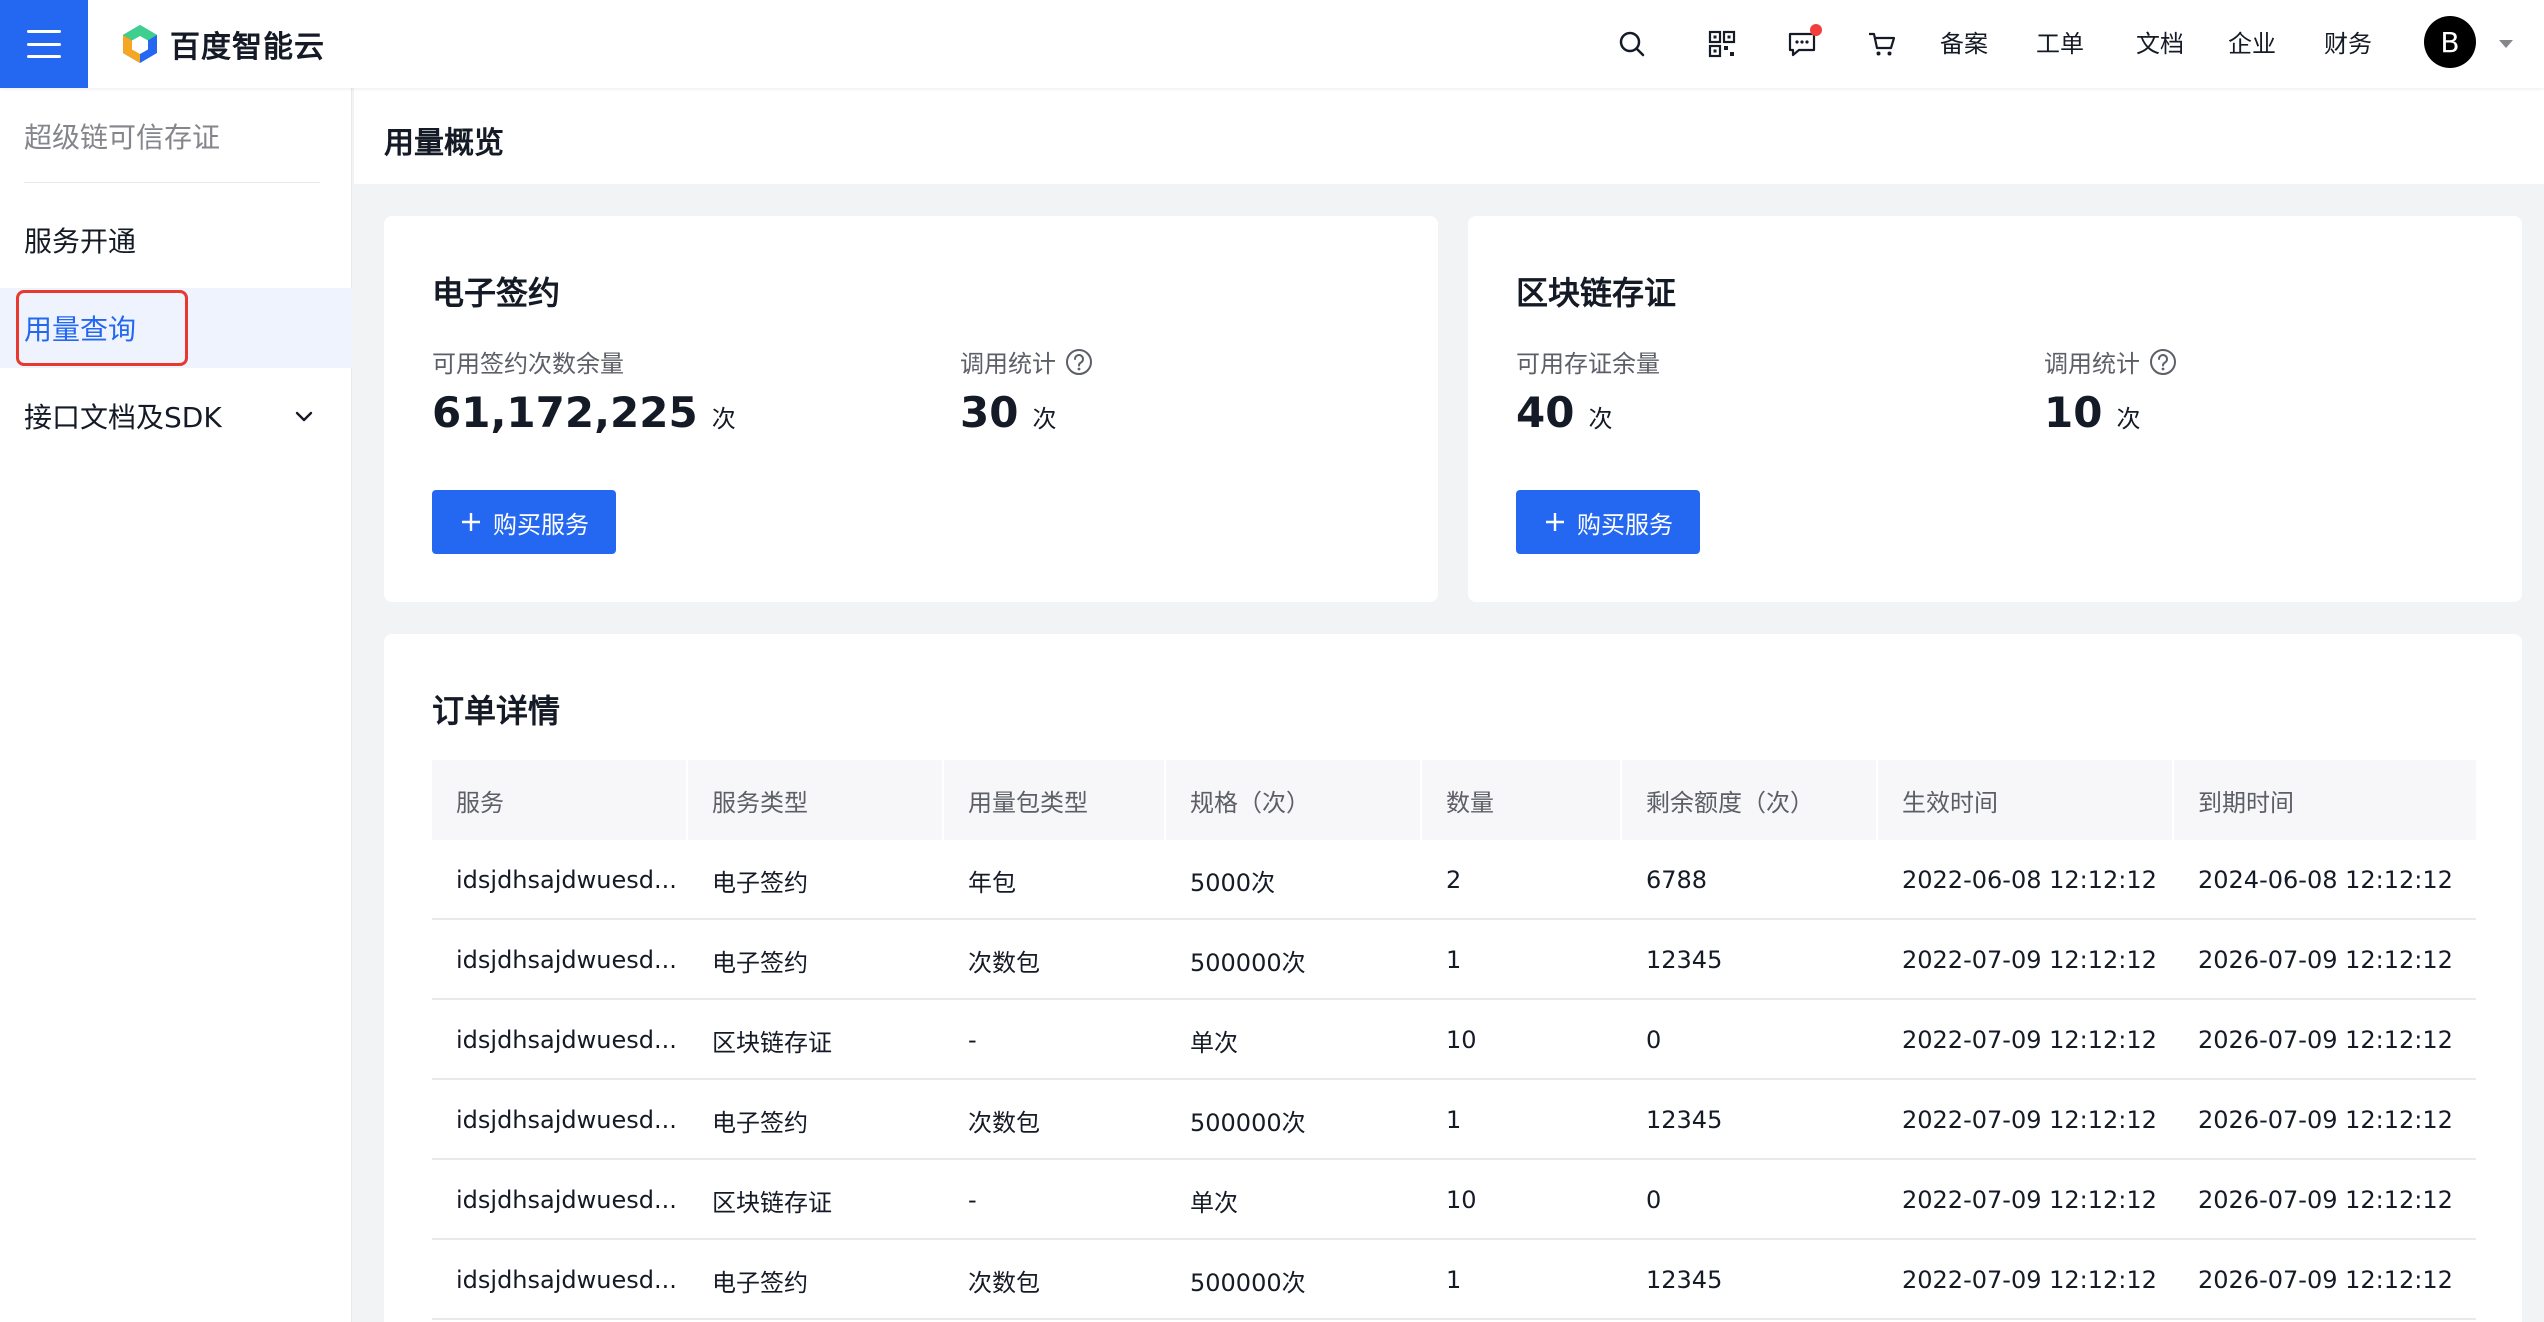 This screenshot has width=2544, height=1322. I want to click on nav-link-ticket: 工单, so click(2060, 44).